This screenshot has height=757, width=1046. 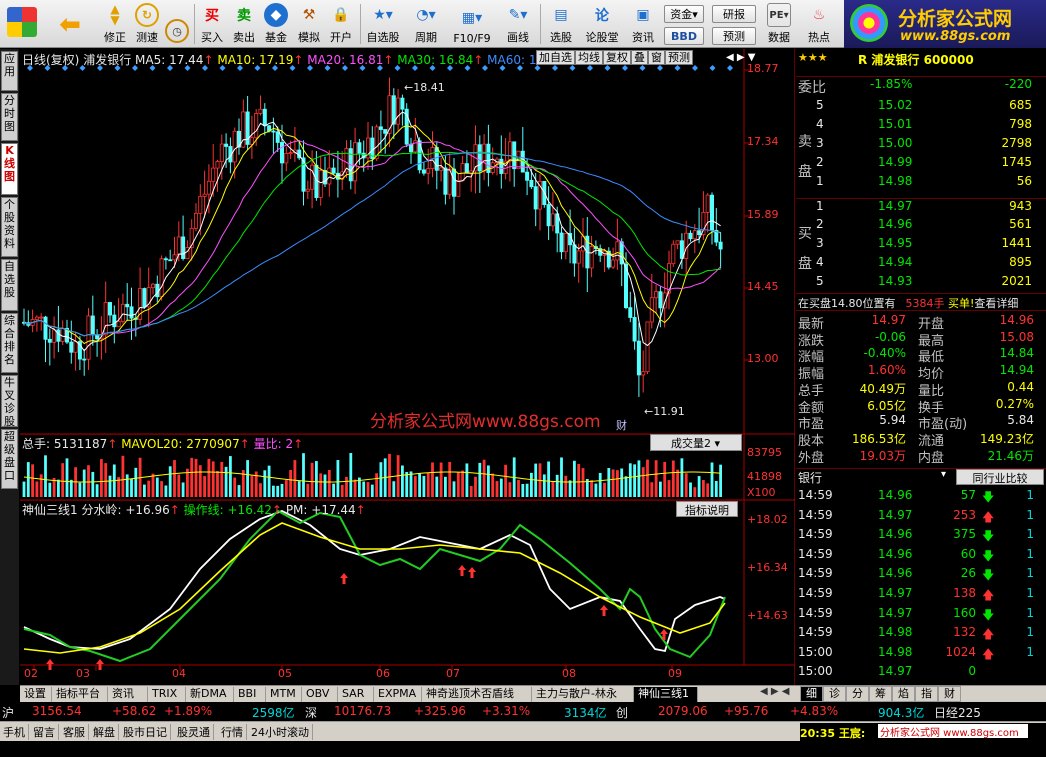 What do you see at coordinates (921, 244) in the screenshot?
I see `buy-level-row: 3 14.95 1441` at bounding box center [921, 244].